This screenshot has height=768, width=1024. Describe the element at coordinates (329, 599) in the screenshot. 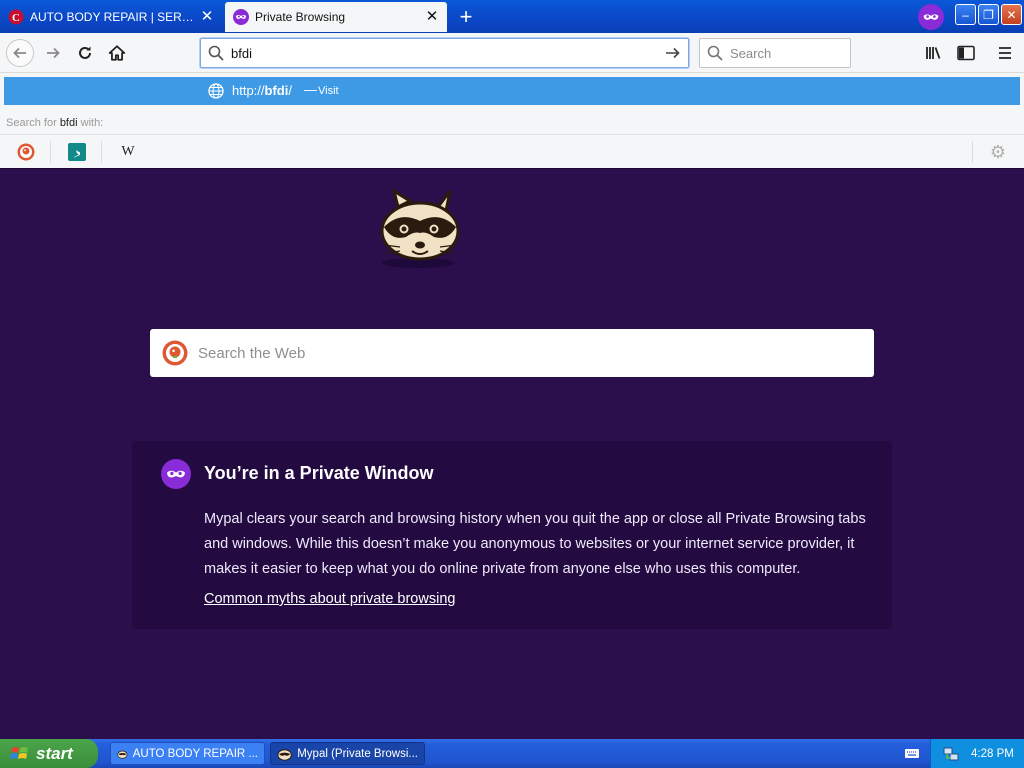

I see `private-browsing-myths-link: Common myths about private browsing` at that location.